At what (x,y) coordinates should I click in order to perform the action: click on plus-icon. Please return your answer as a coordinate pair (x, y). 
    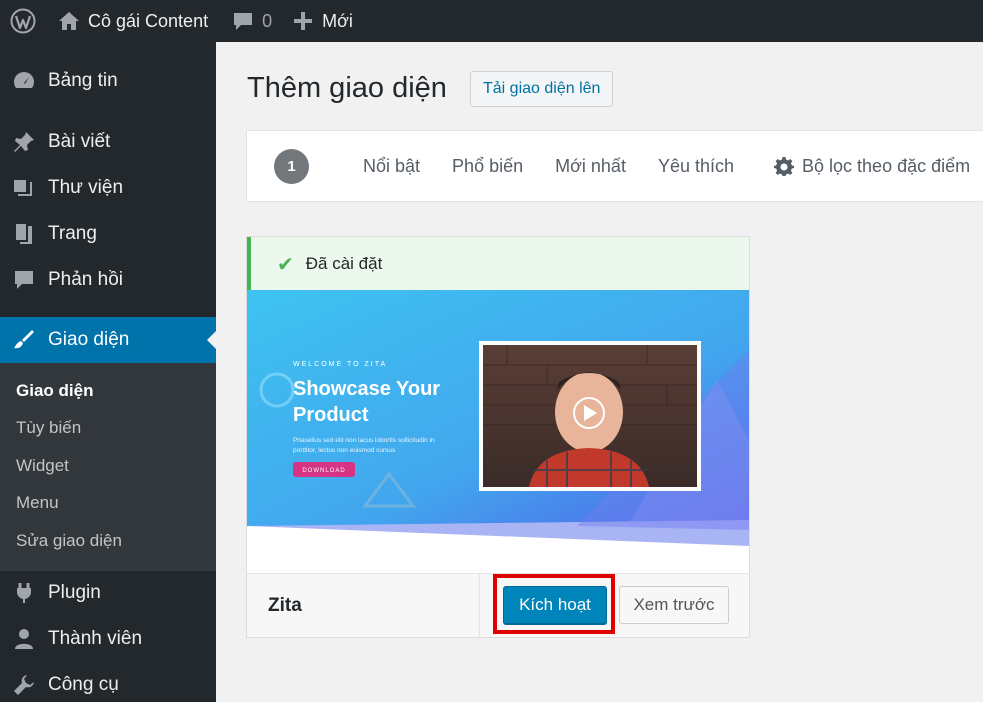
    Looking at the image, I should click on (303, 21).